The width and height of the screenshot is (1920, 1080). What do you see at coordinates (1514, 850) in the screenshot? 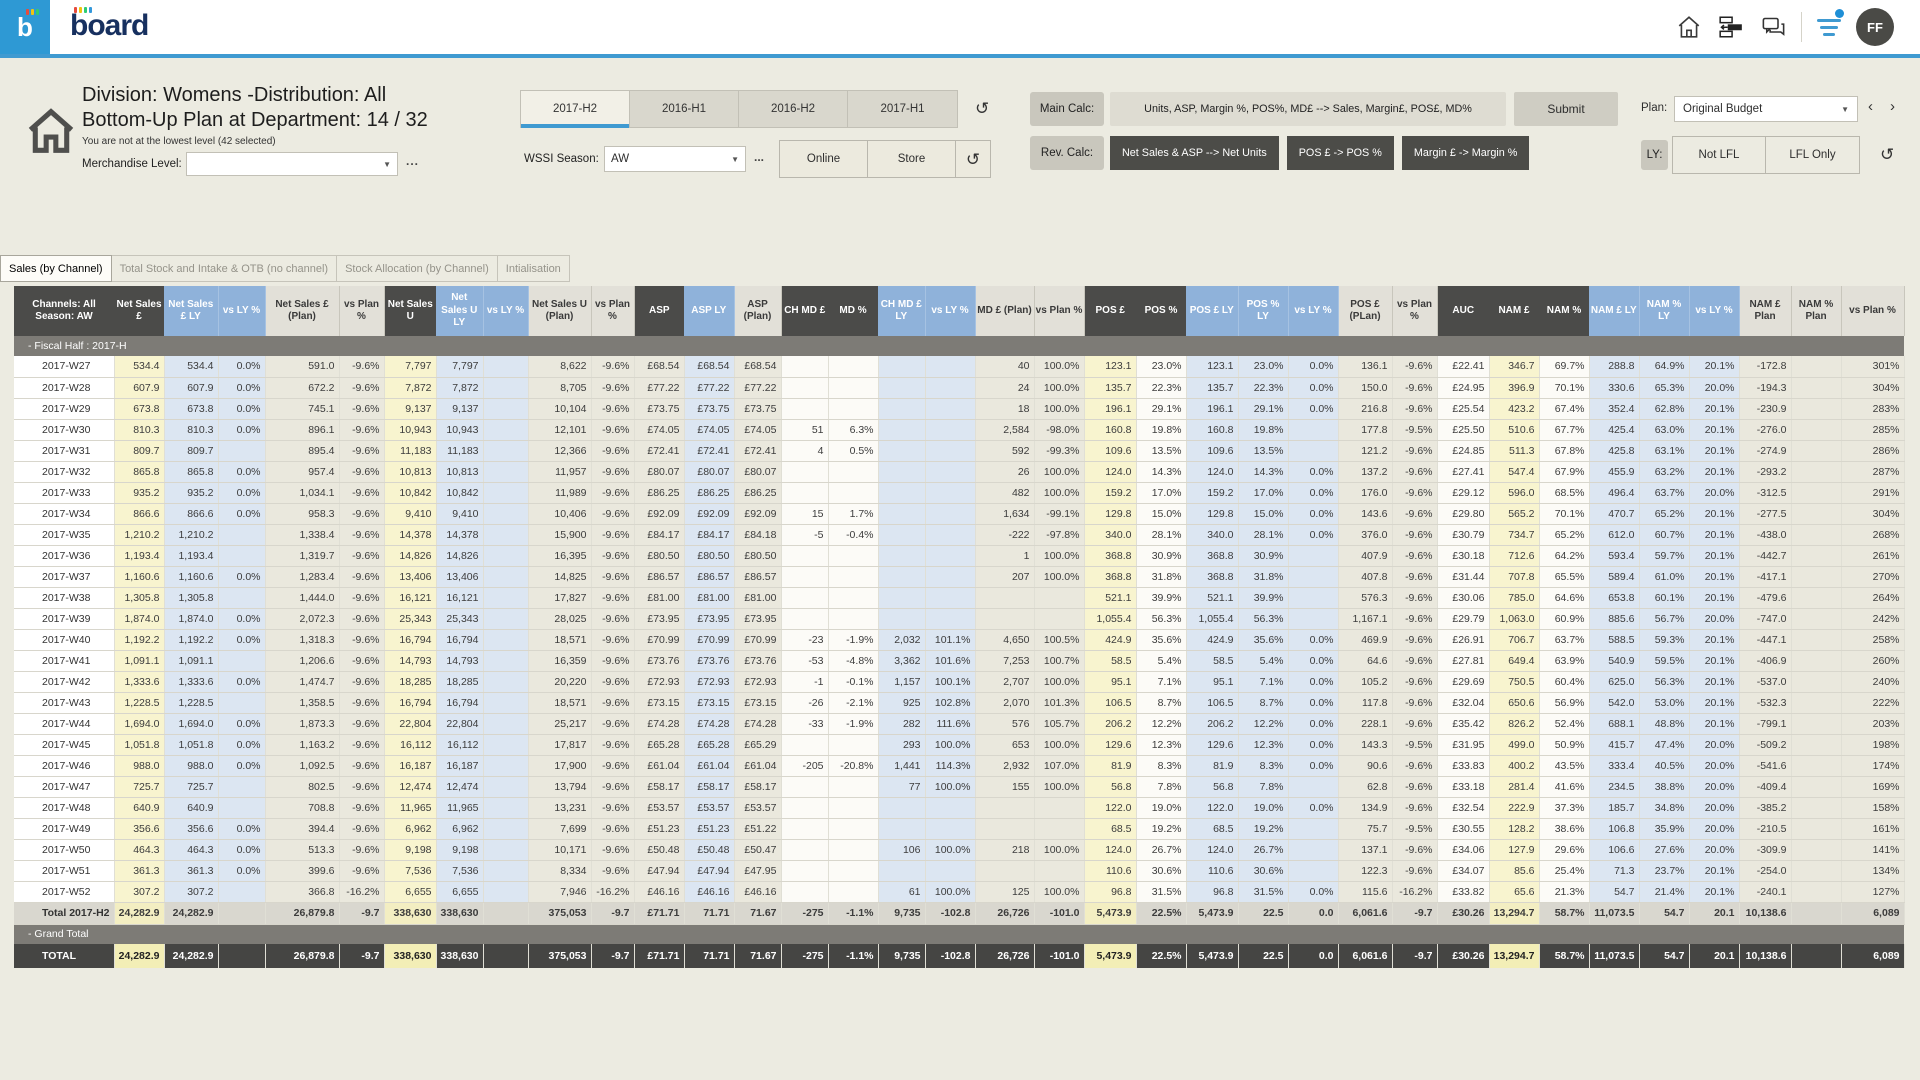
I see `cell: 127.9` at bounding box center [1514, 850].